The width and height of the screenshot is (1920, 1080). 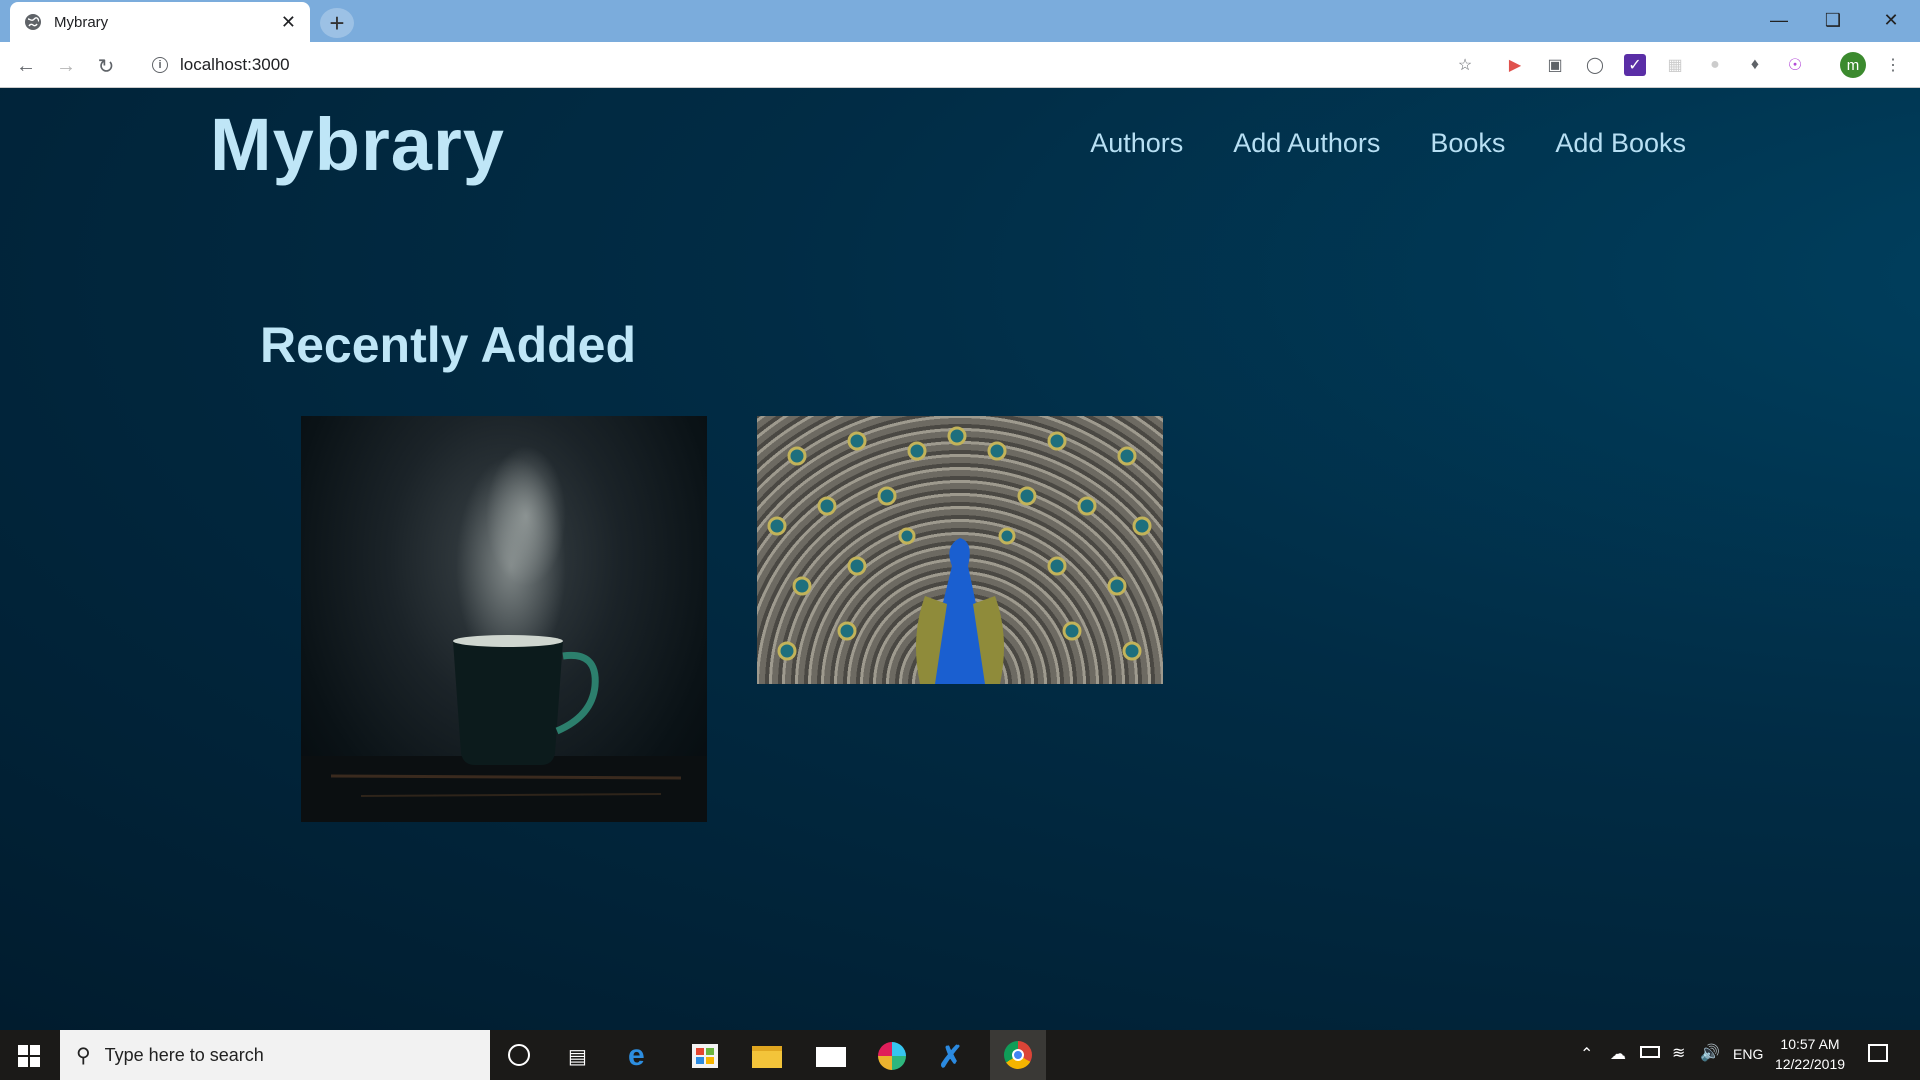 I want to click on forward-icon: →, so click(x=66, y=66).